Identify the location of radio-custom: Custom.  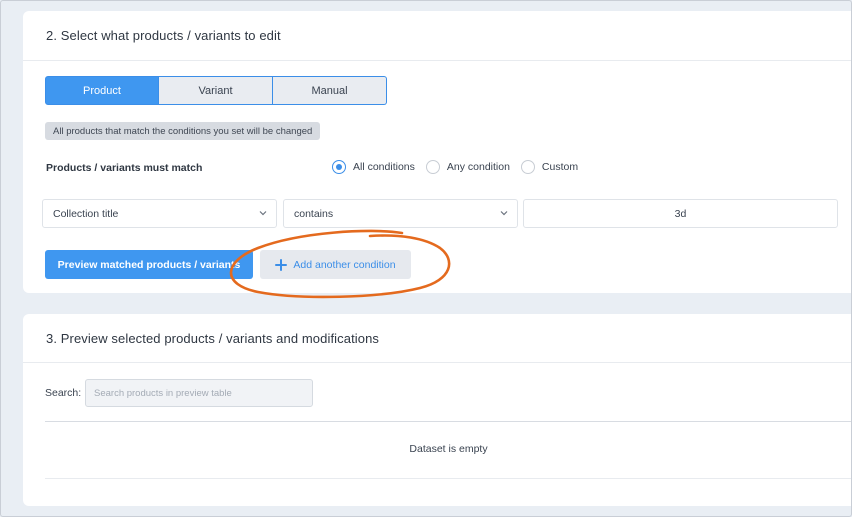
(549, 167).